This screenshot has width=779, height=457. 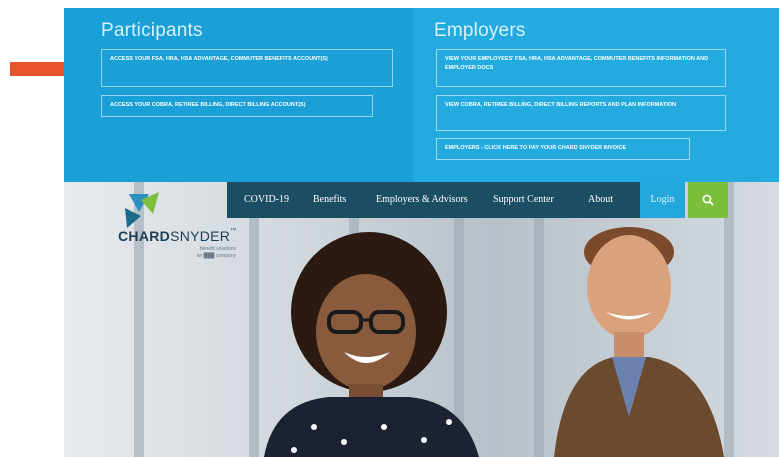 What do you see at coordinates (216, 256) in the screenshot?
I see `logo-tagline-2: an ███ company` at bounding box center [216, 256].